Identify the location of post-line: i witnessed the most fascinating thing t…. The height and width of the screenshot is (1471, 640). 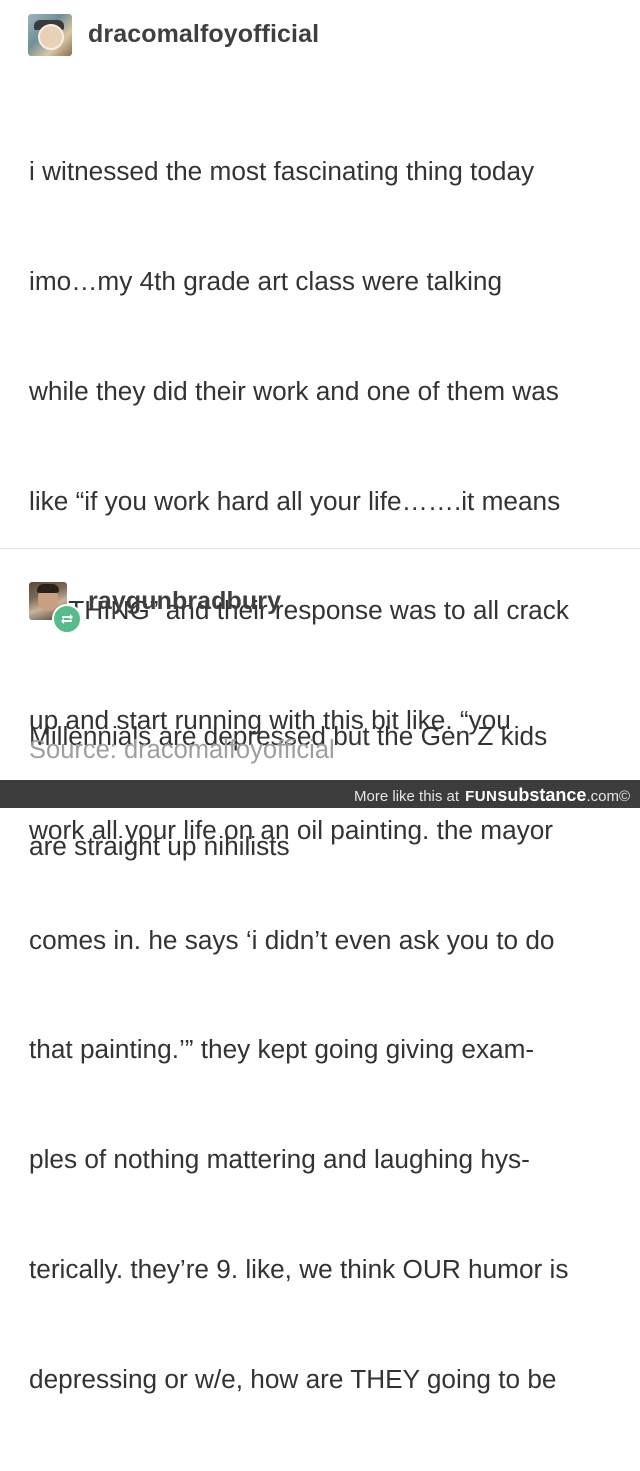
(282, 171).